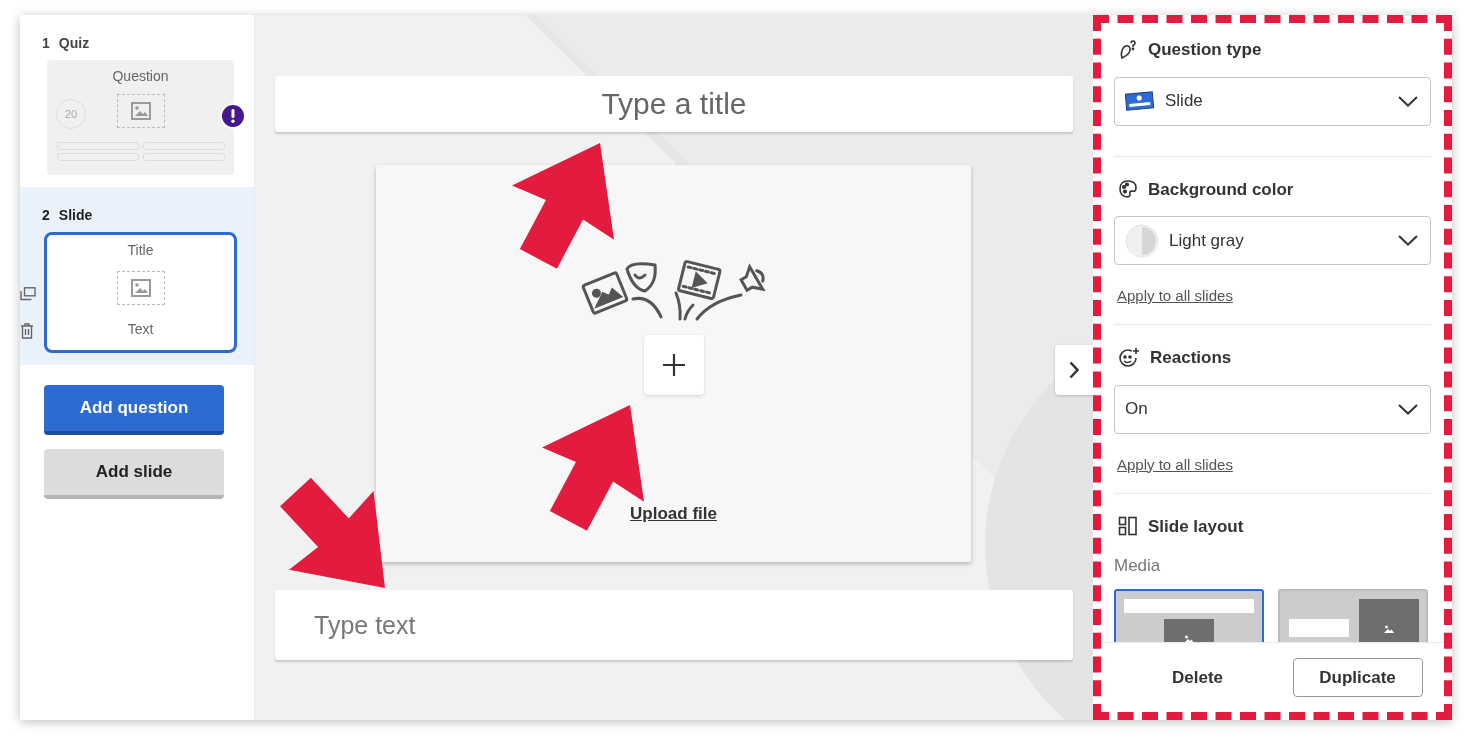 This screenshot has width=1472, height=745. Describe the element at coordinates (1128, 189) in the screenshot. I see `palette-icon` at that location.